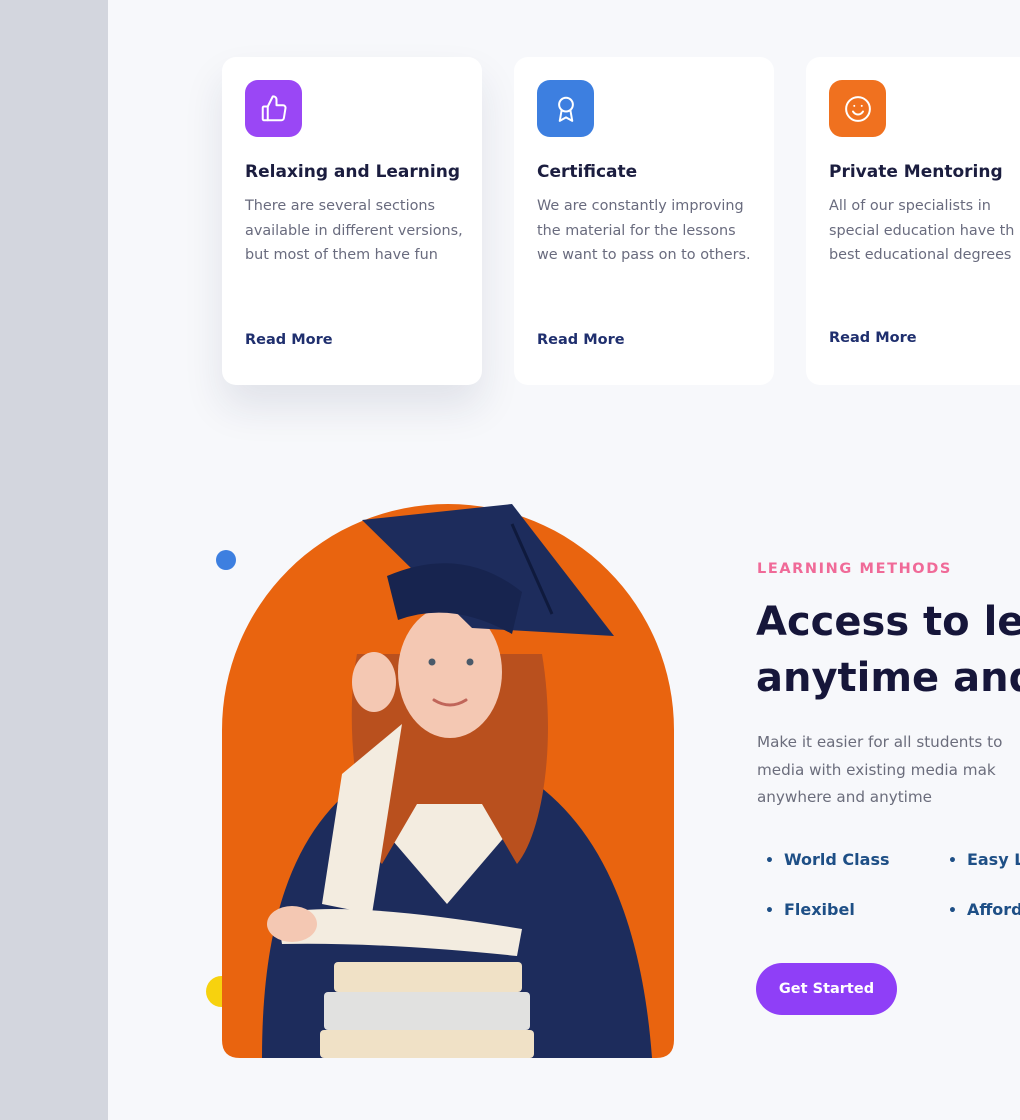 The height and width of the screenshot is (1120, 1020). I want to click on hand, so click(374, 682).